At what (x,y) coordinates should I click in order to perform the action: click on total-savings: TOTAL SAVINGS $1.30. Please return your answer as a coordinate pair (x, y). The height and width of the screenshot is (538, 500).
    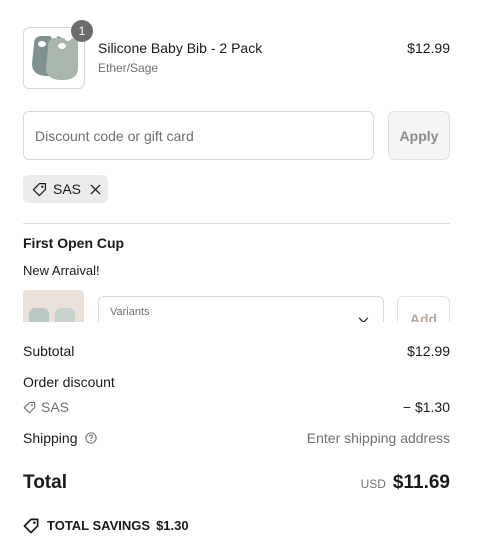
    Looking at the image, I should click on (106, 525).